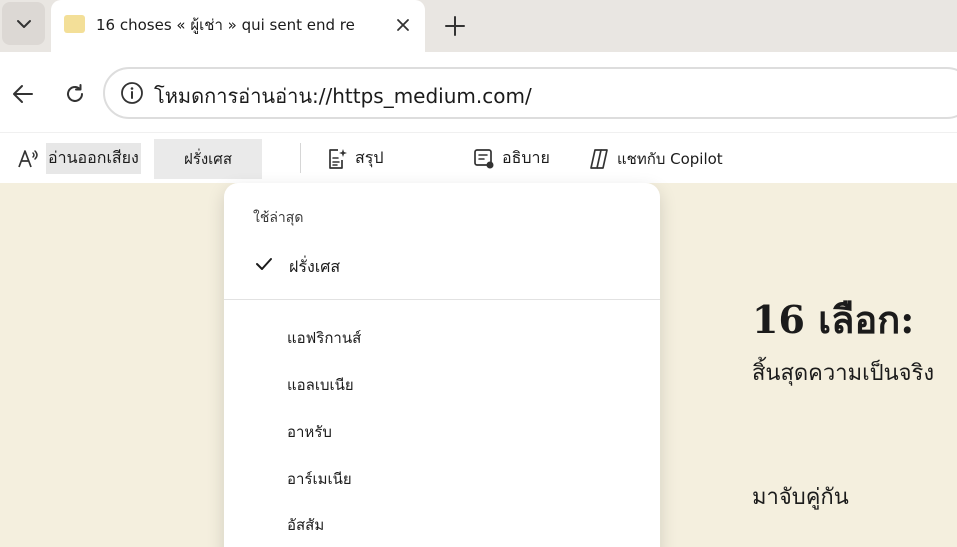 This screenshot has width=957, height=547. I want to click on close-icon, so click(403, 25).